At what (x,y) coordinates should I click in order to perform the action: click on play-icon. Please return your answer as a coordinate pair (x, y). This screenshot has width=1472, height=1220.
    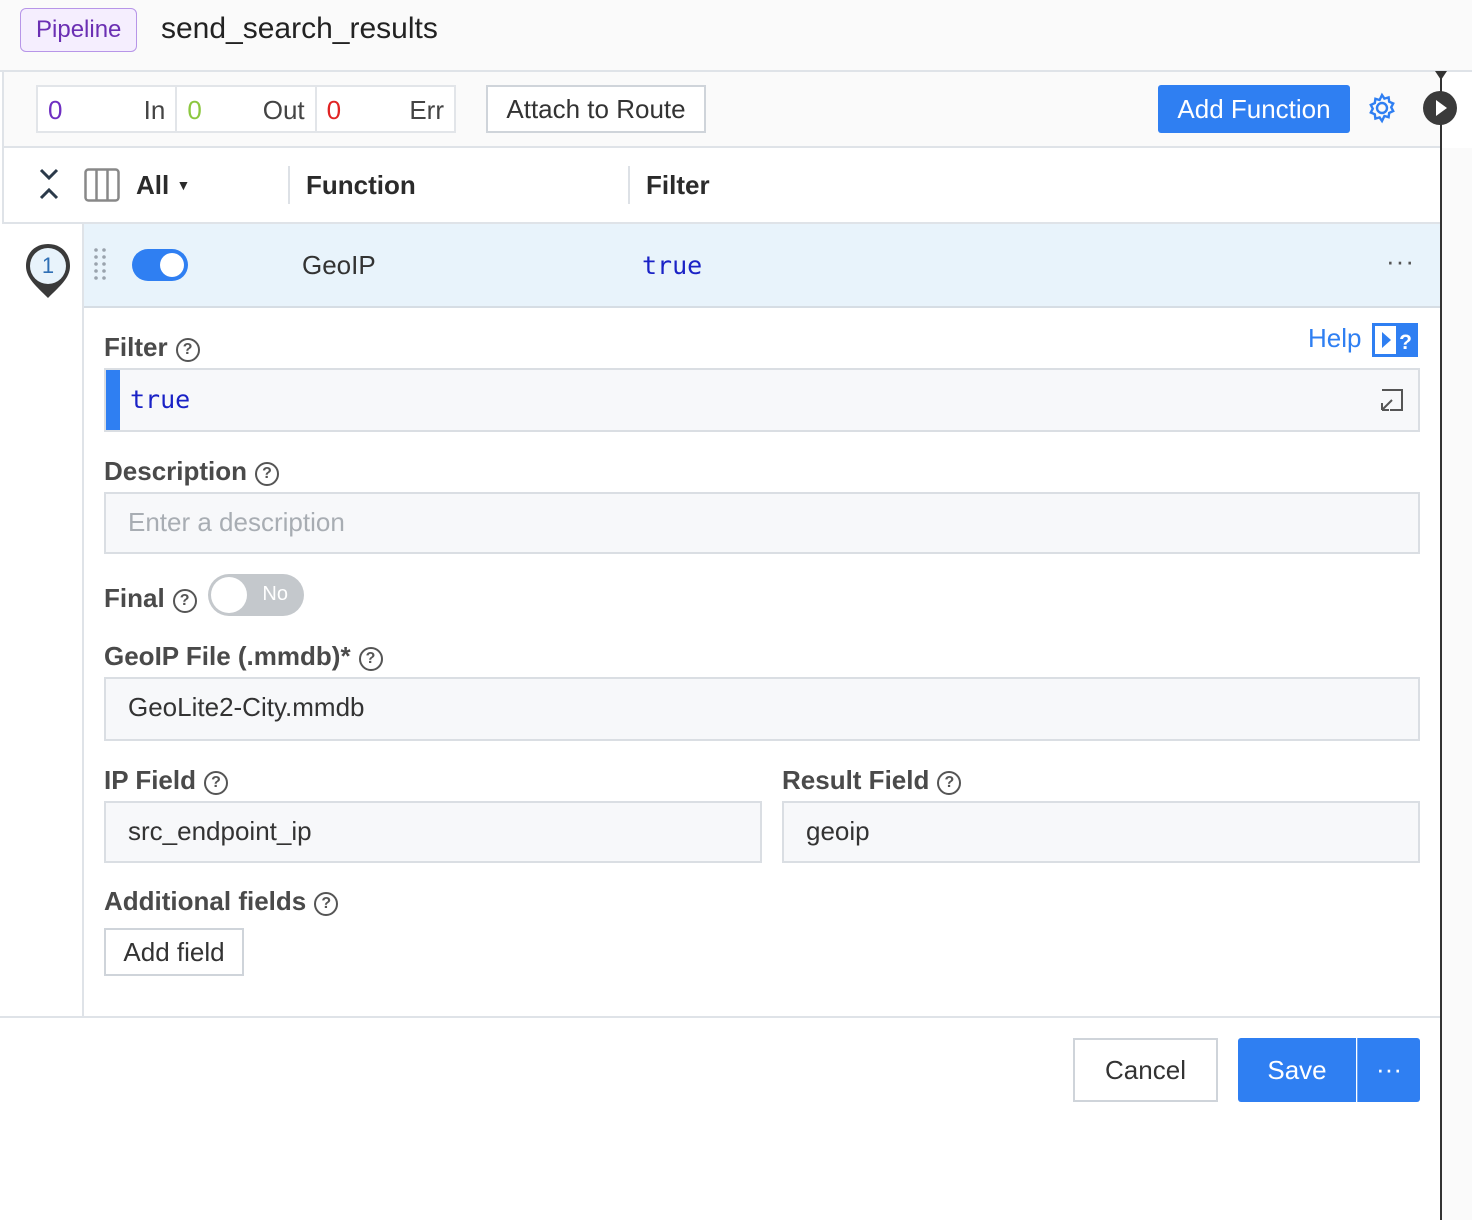
    Looking at the image, I should click on (1440, 108).